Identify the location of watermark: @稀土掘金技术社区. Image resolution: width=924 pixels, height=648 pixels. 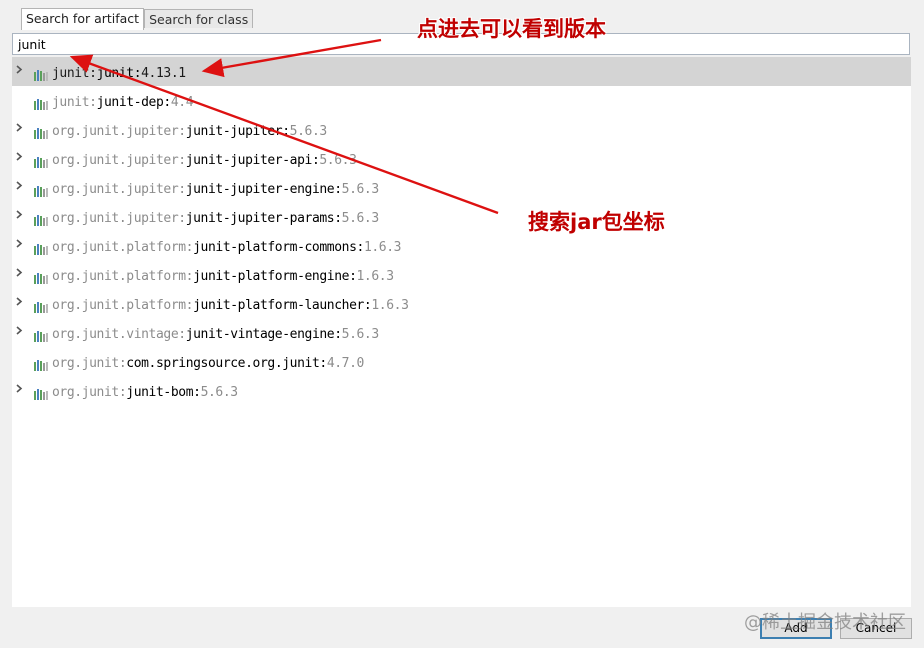
(825, 622).